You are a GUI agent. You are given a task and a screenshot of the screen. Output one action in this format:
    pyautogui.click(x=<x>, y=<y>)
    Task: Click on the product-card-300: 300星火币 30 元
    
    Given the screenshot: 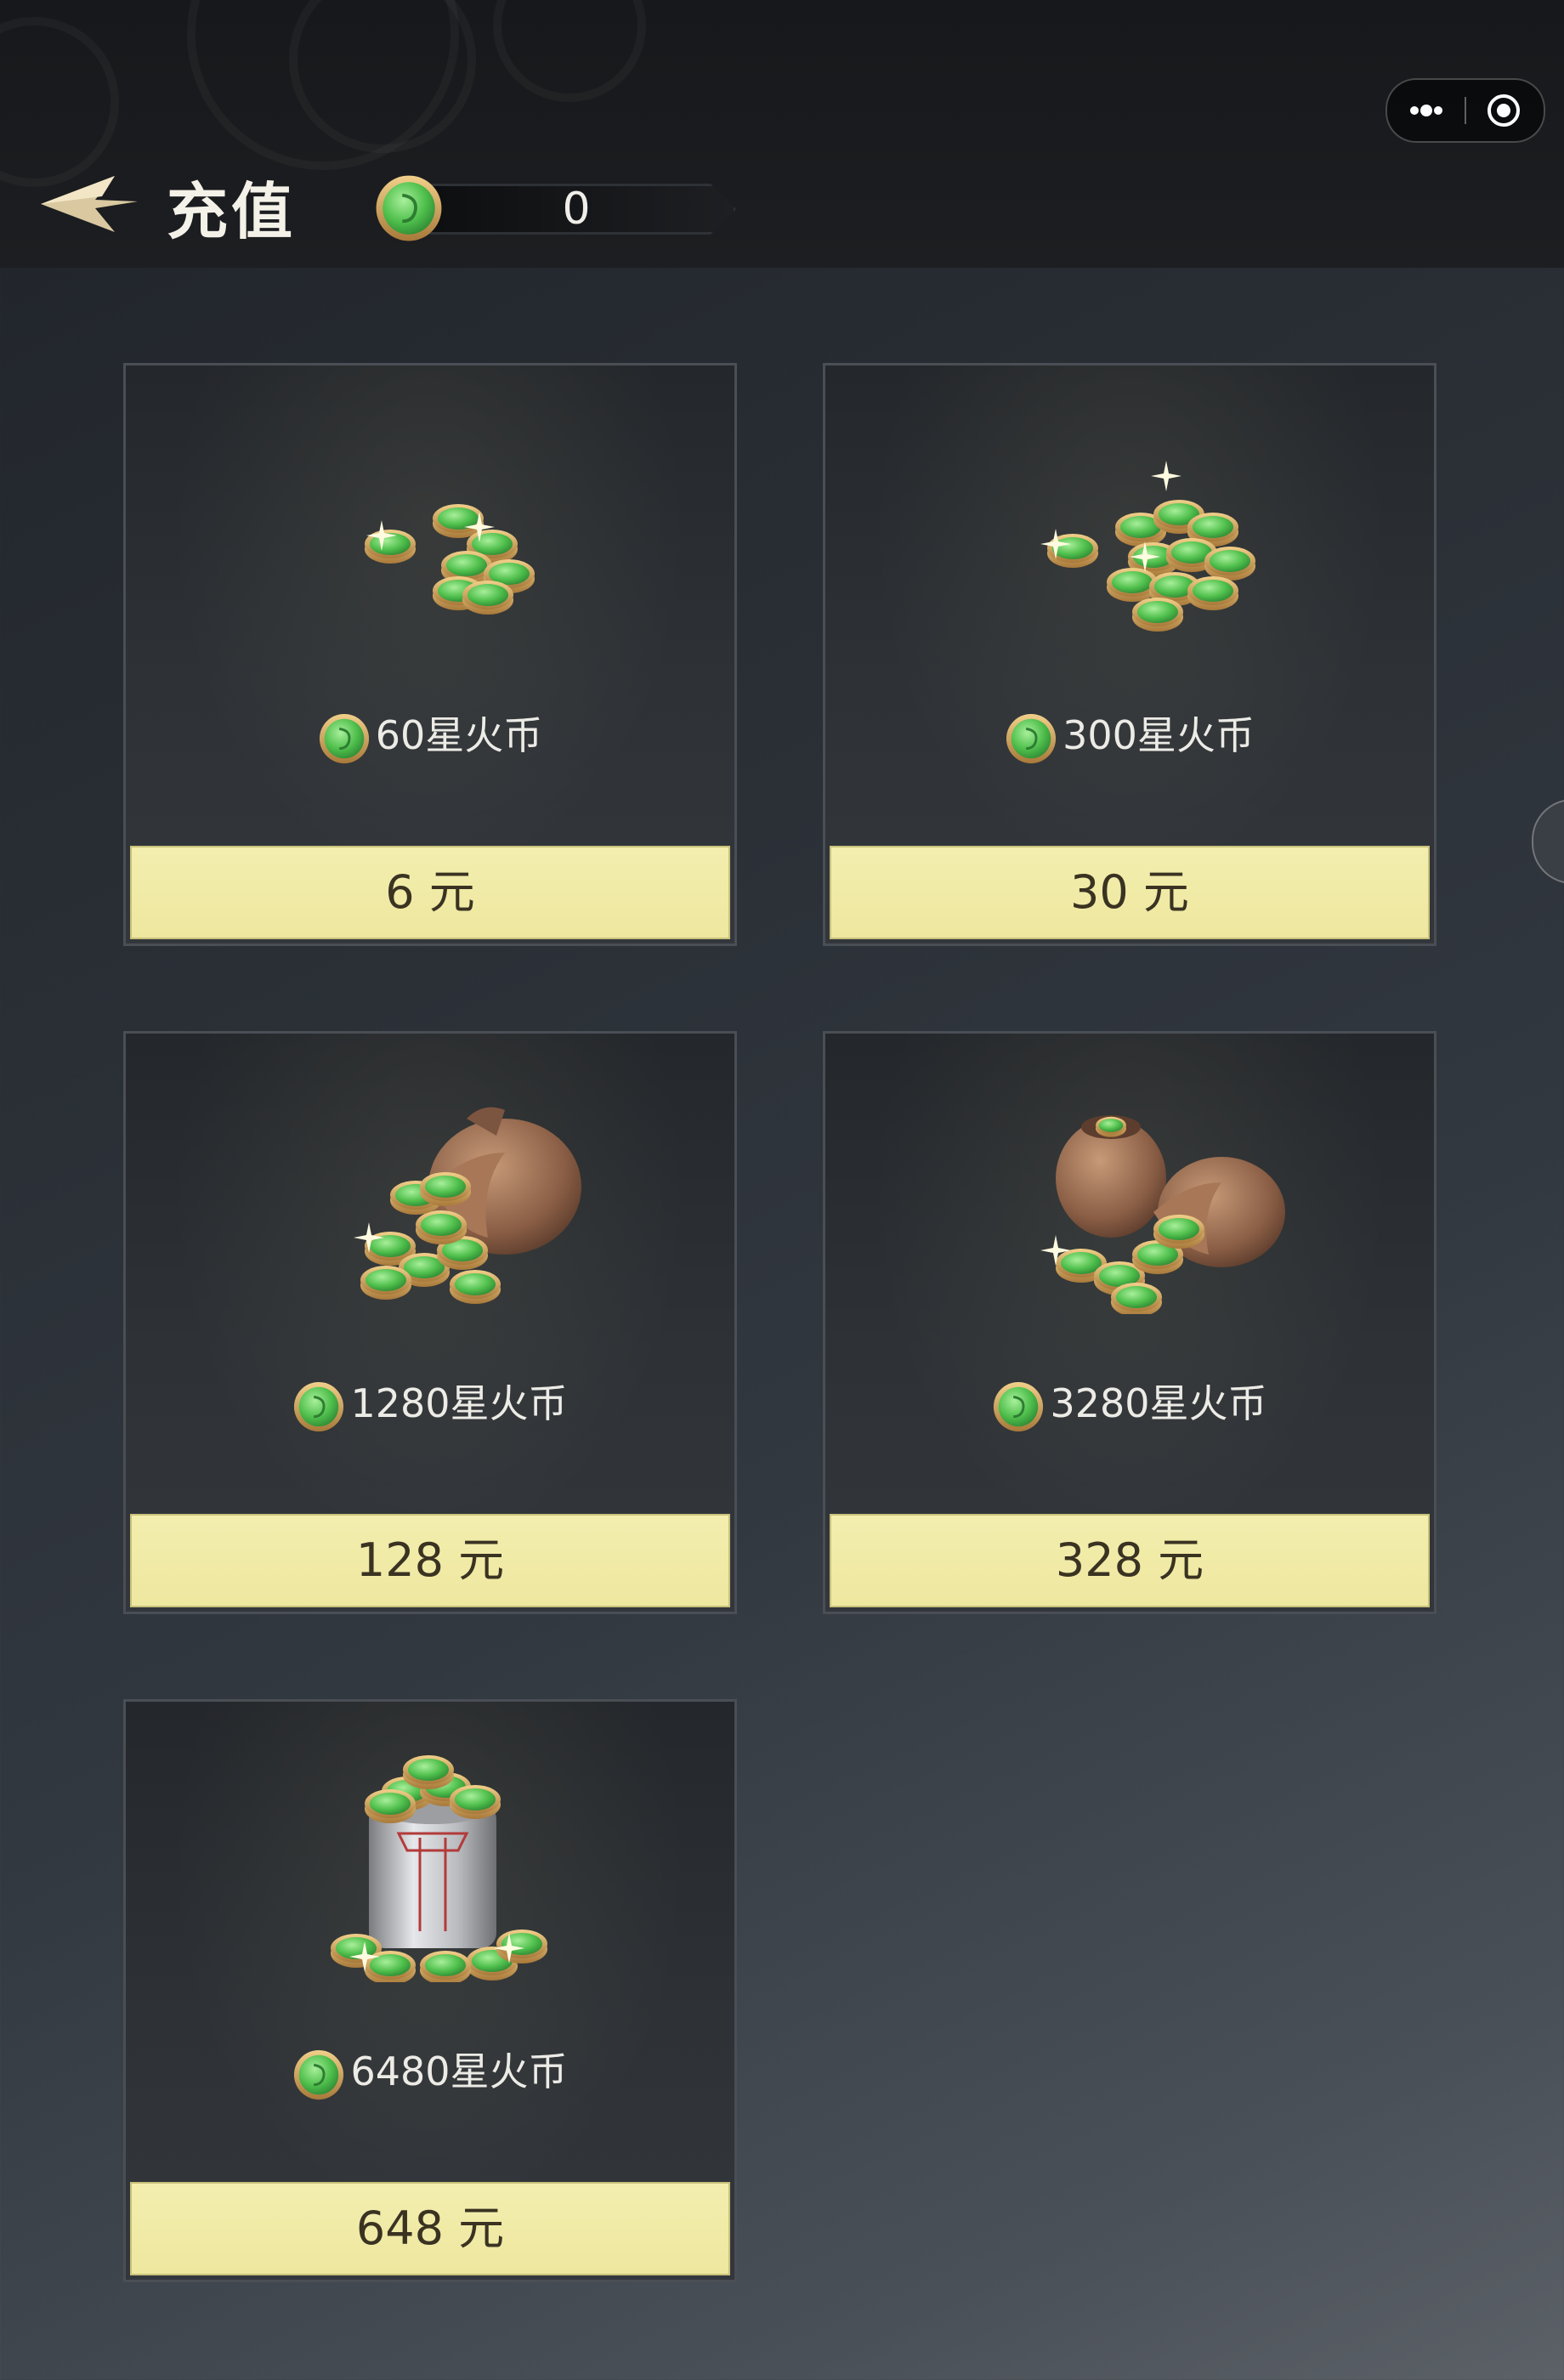 What is the action you would take?
    pyautogui.click(x=1129, y=654)
    